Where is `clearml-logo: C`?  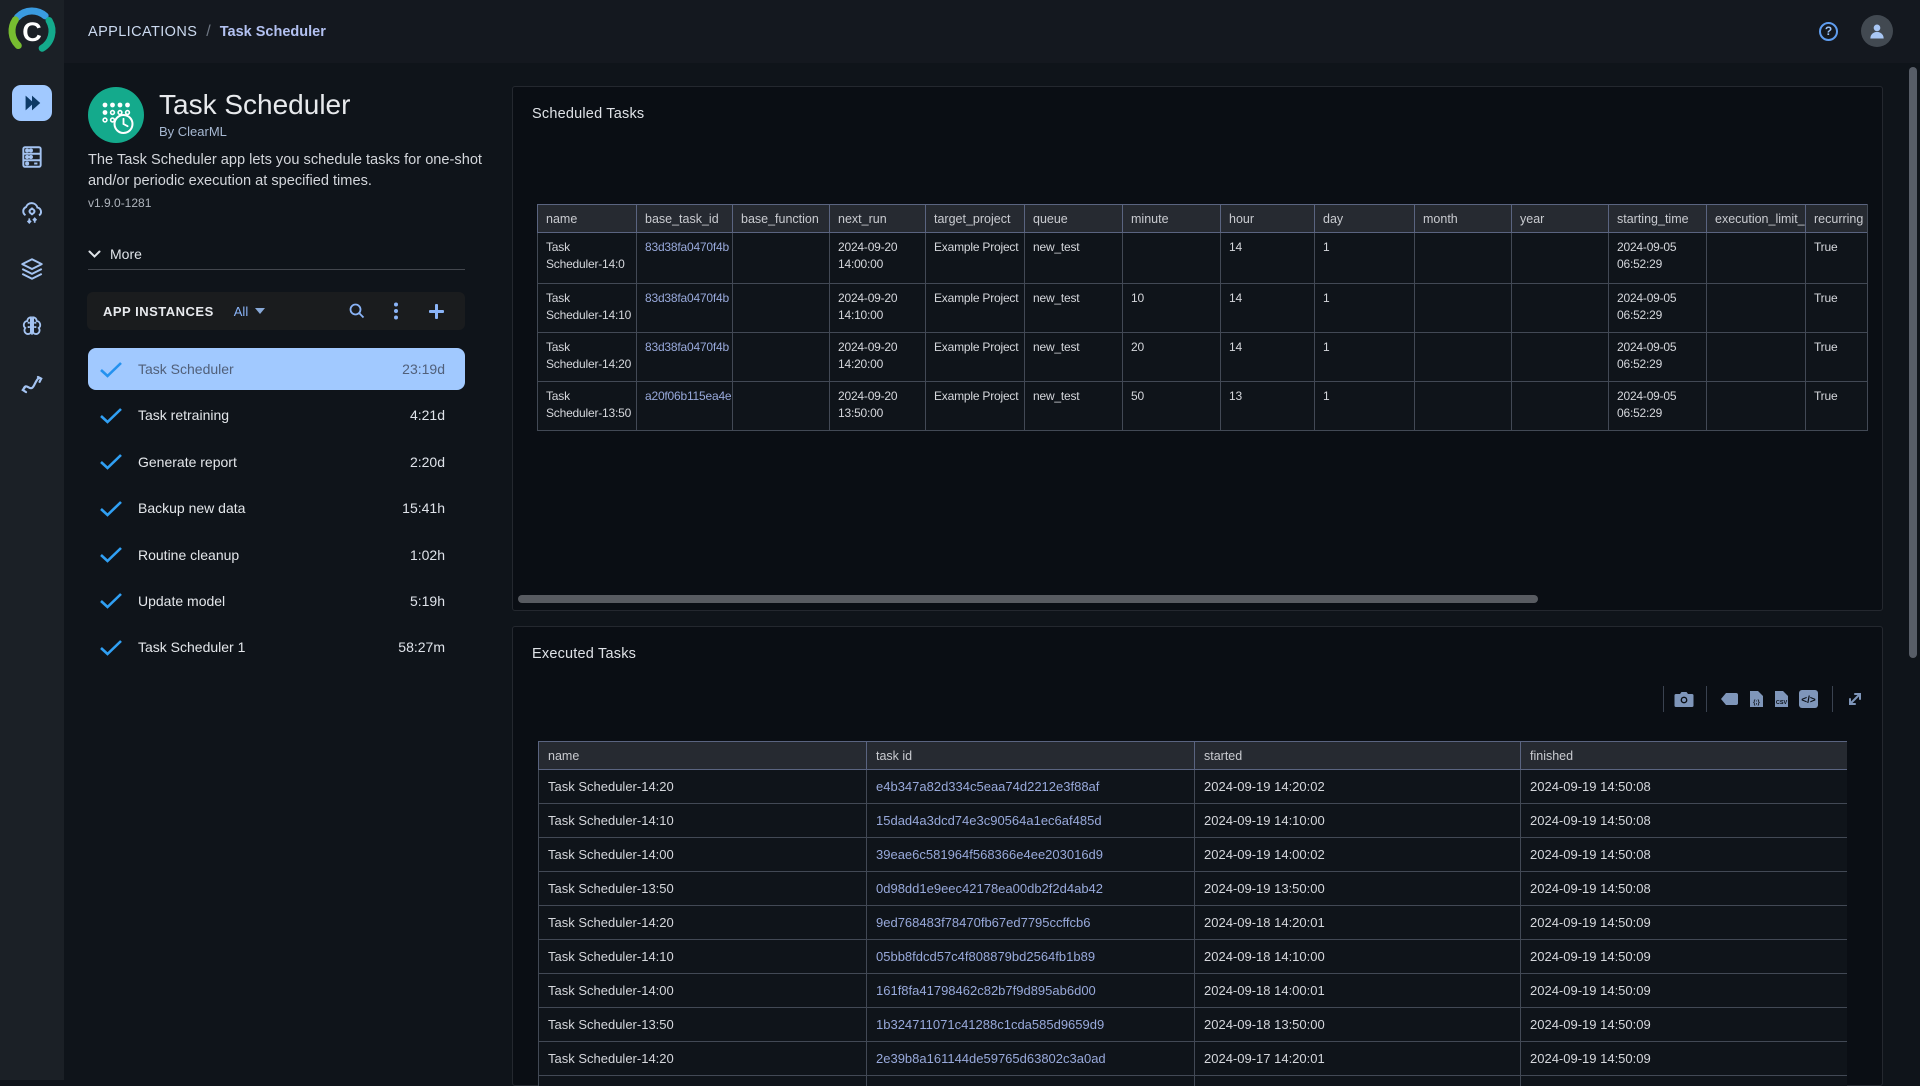
clearml-logo: C is located at coordinates (32, 31).